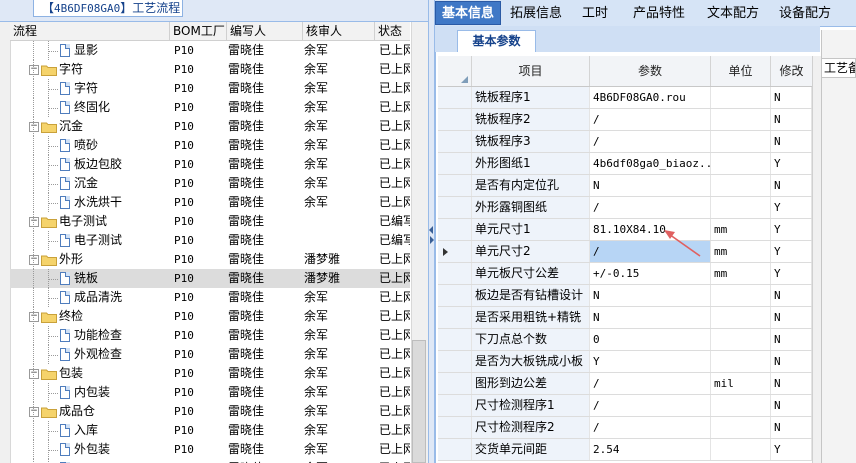 This screenshot has height=463, width=856. I want to click on annotation-arrow, so click(682, 243).